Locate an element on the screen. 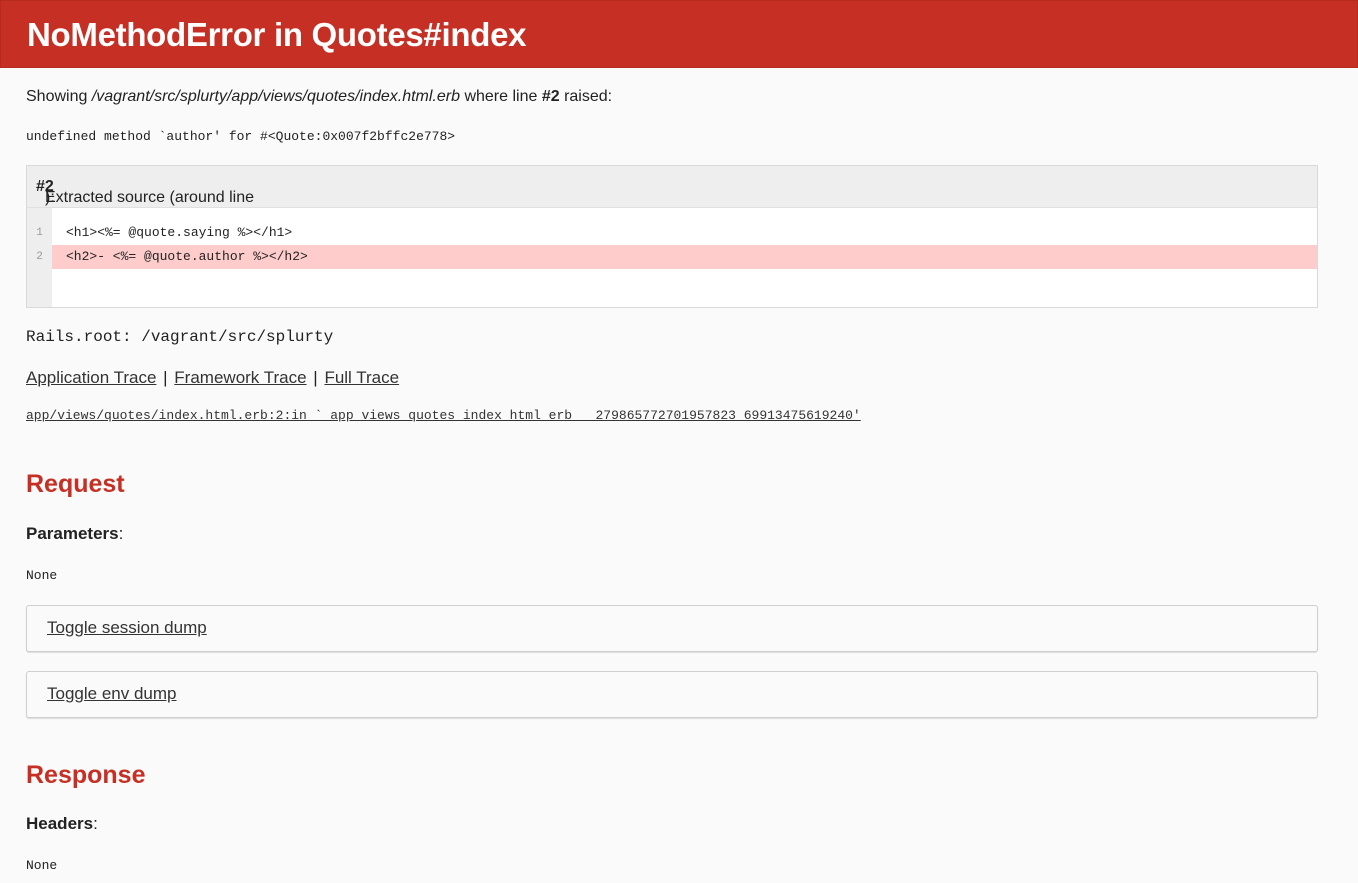 The image size is (1358, 883). where-line-text: where line is located at coordinates (501, 96).